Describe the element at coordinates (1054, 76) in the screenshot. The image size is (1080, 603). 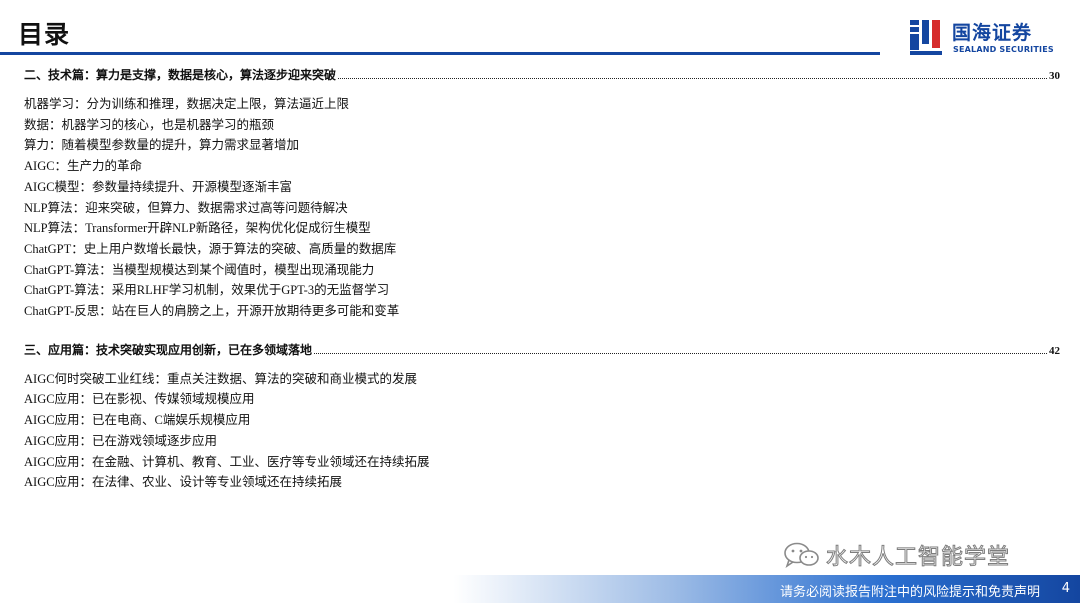
I see `toc-page-number: 30` at that location.